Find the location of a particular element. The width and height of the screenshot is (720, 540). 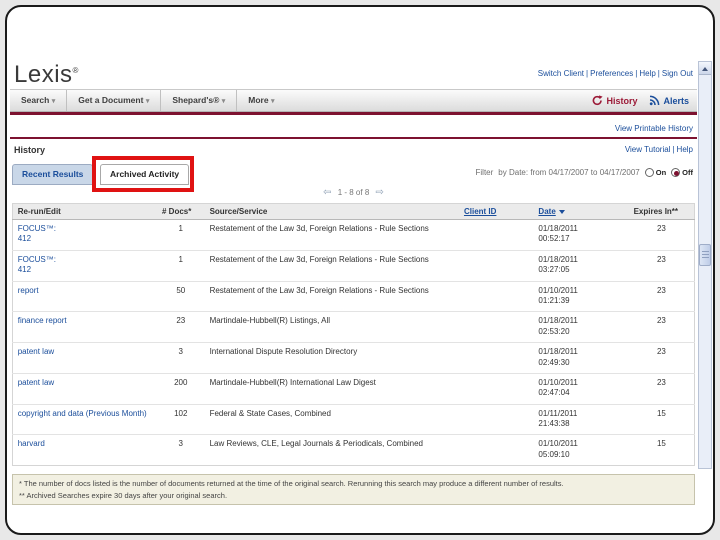

nav-more-label: More is located at coordinates (258, 100).